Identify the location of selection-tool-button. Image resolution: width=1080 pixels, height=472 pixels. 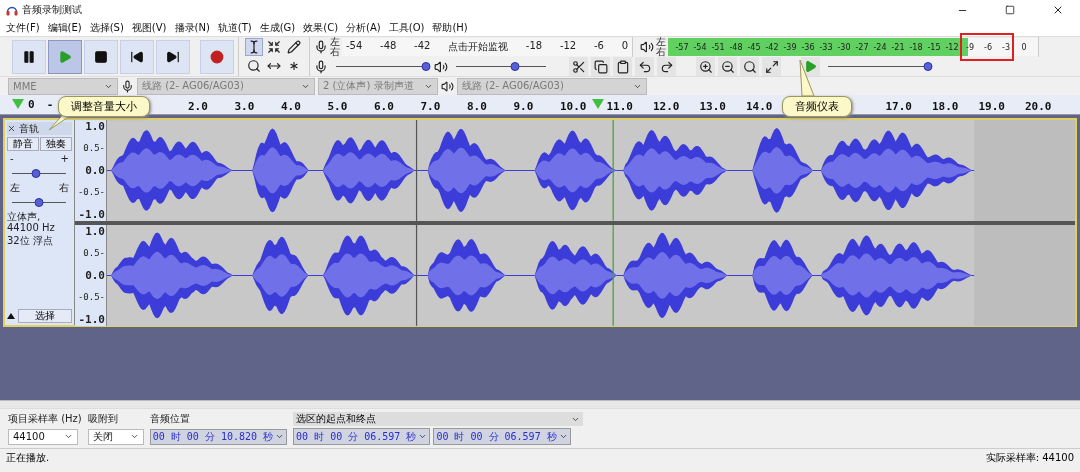
(254, 47).